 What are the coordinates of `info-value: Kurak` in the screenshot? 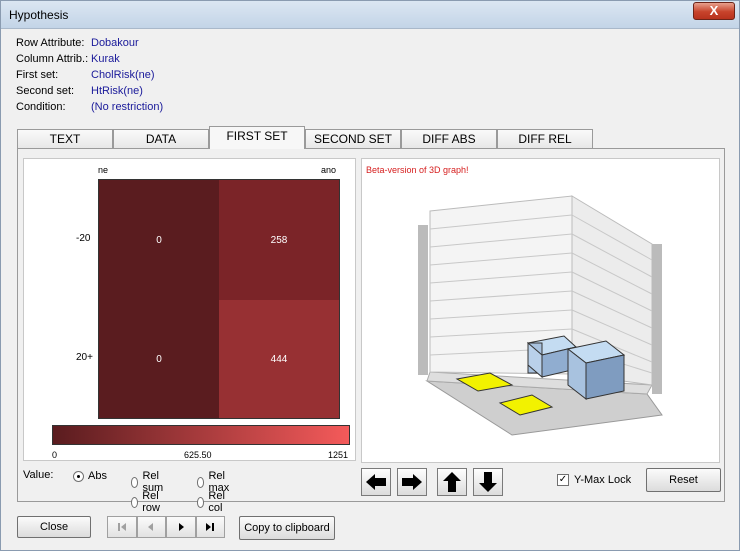 It's located at (105, 59).